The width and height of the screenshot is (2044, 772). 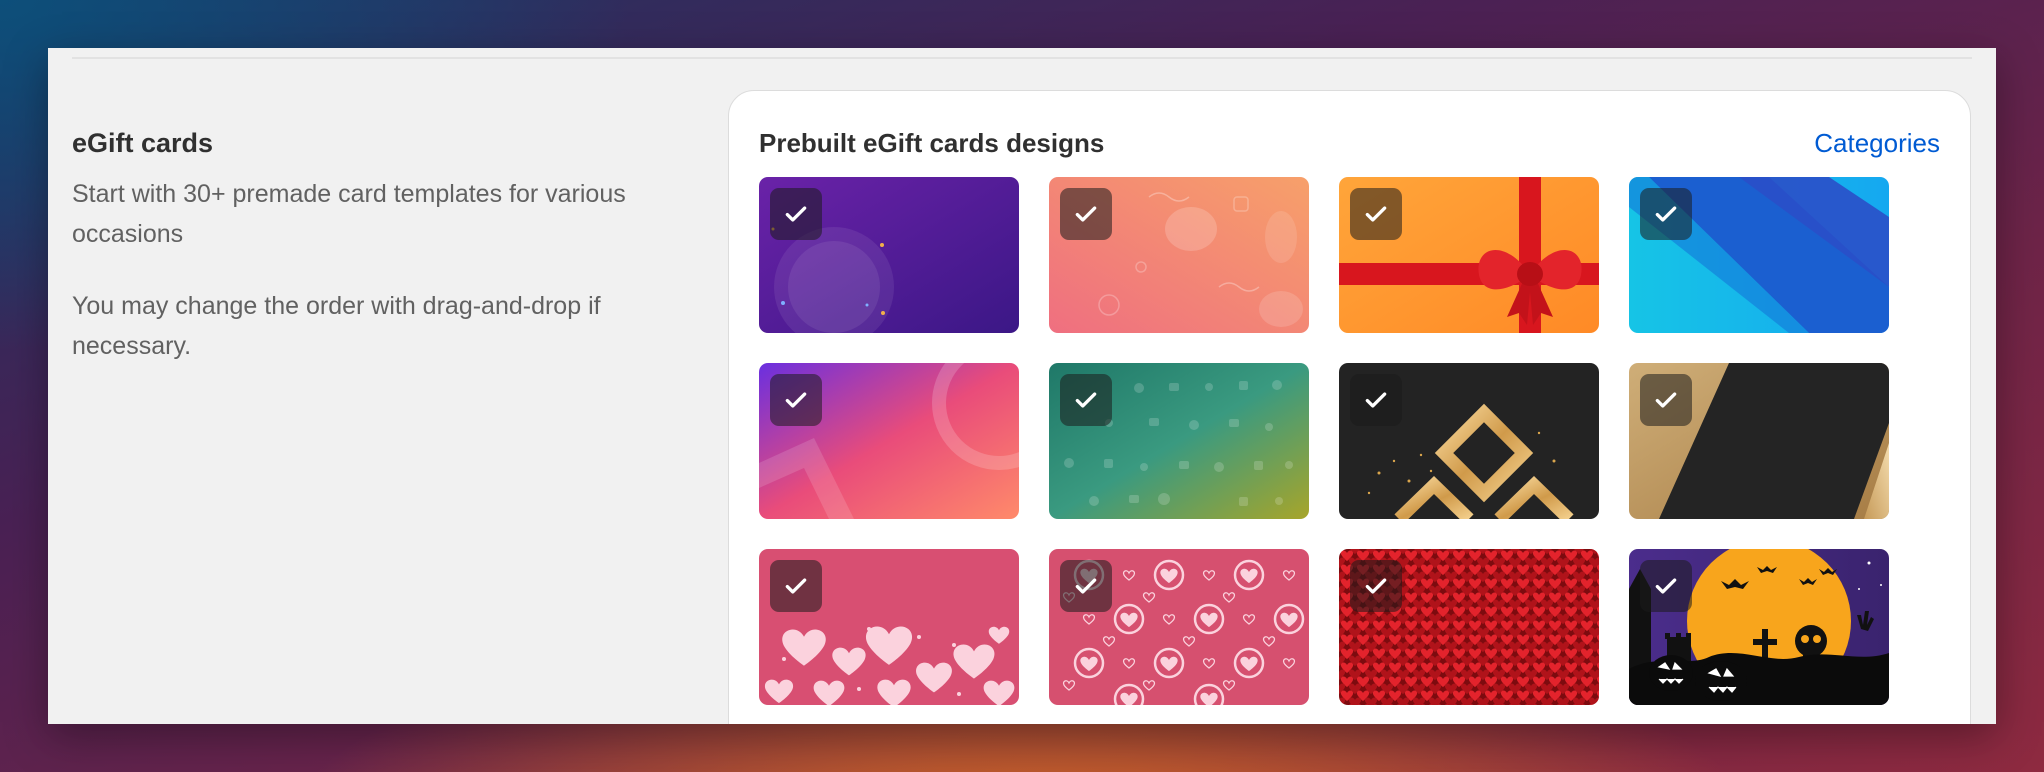 What do you see at coordinates (1469, 255) in the screenshot?
I see `card-orange-gift-ribbon` at bounding box center [1469, 255].